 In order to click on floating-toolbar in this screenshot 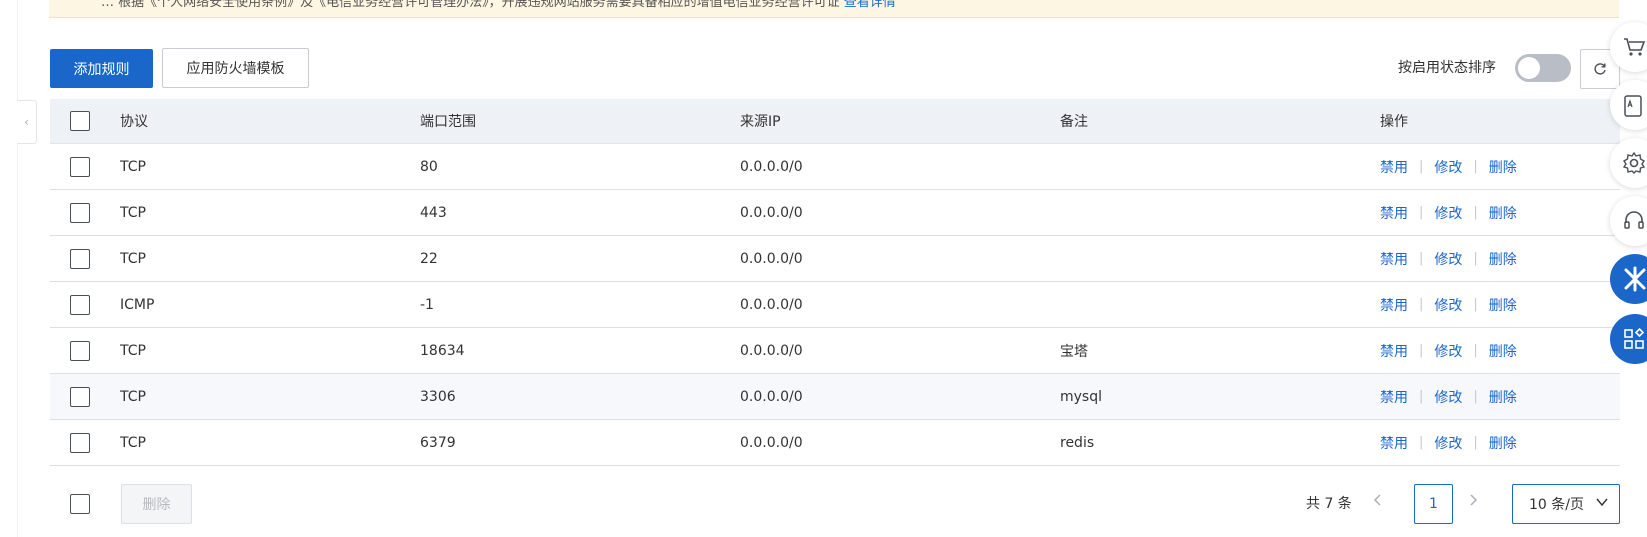, I will do `click(1628, 222)`.